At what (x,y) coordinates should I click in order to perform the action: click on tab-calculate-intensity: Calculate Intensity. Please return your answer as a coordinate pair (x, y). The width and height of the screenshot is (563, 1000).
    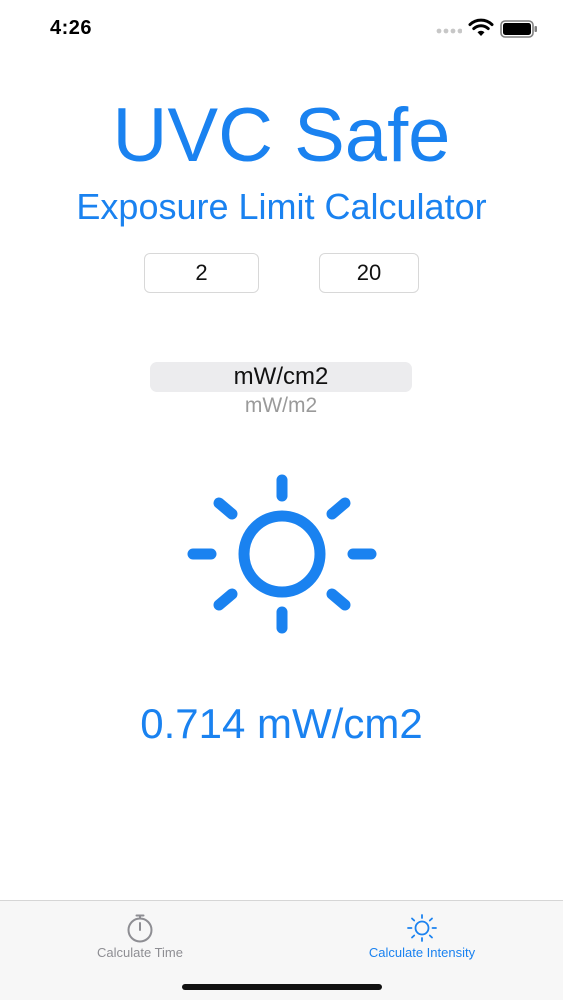
    Looking at the image, I should click on (422, 939).